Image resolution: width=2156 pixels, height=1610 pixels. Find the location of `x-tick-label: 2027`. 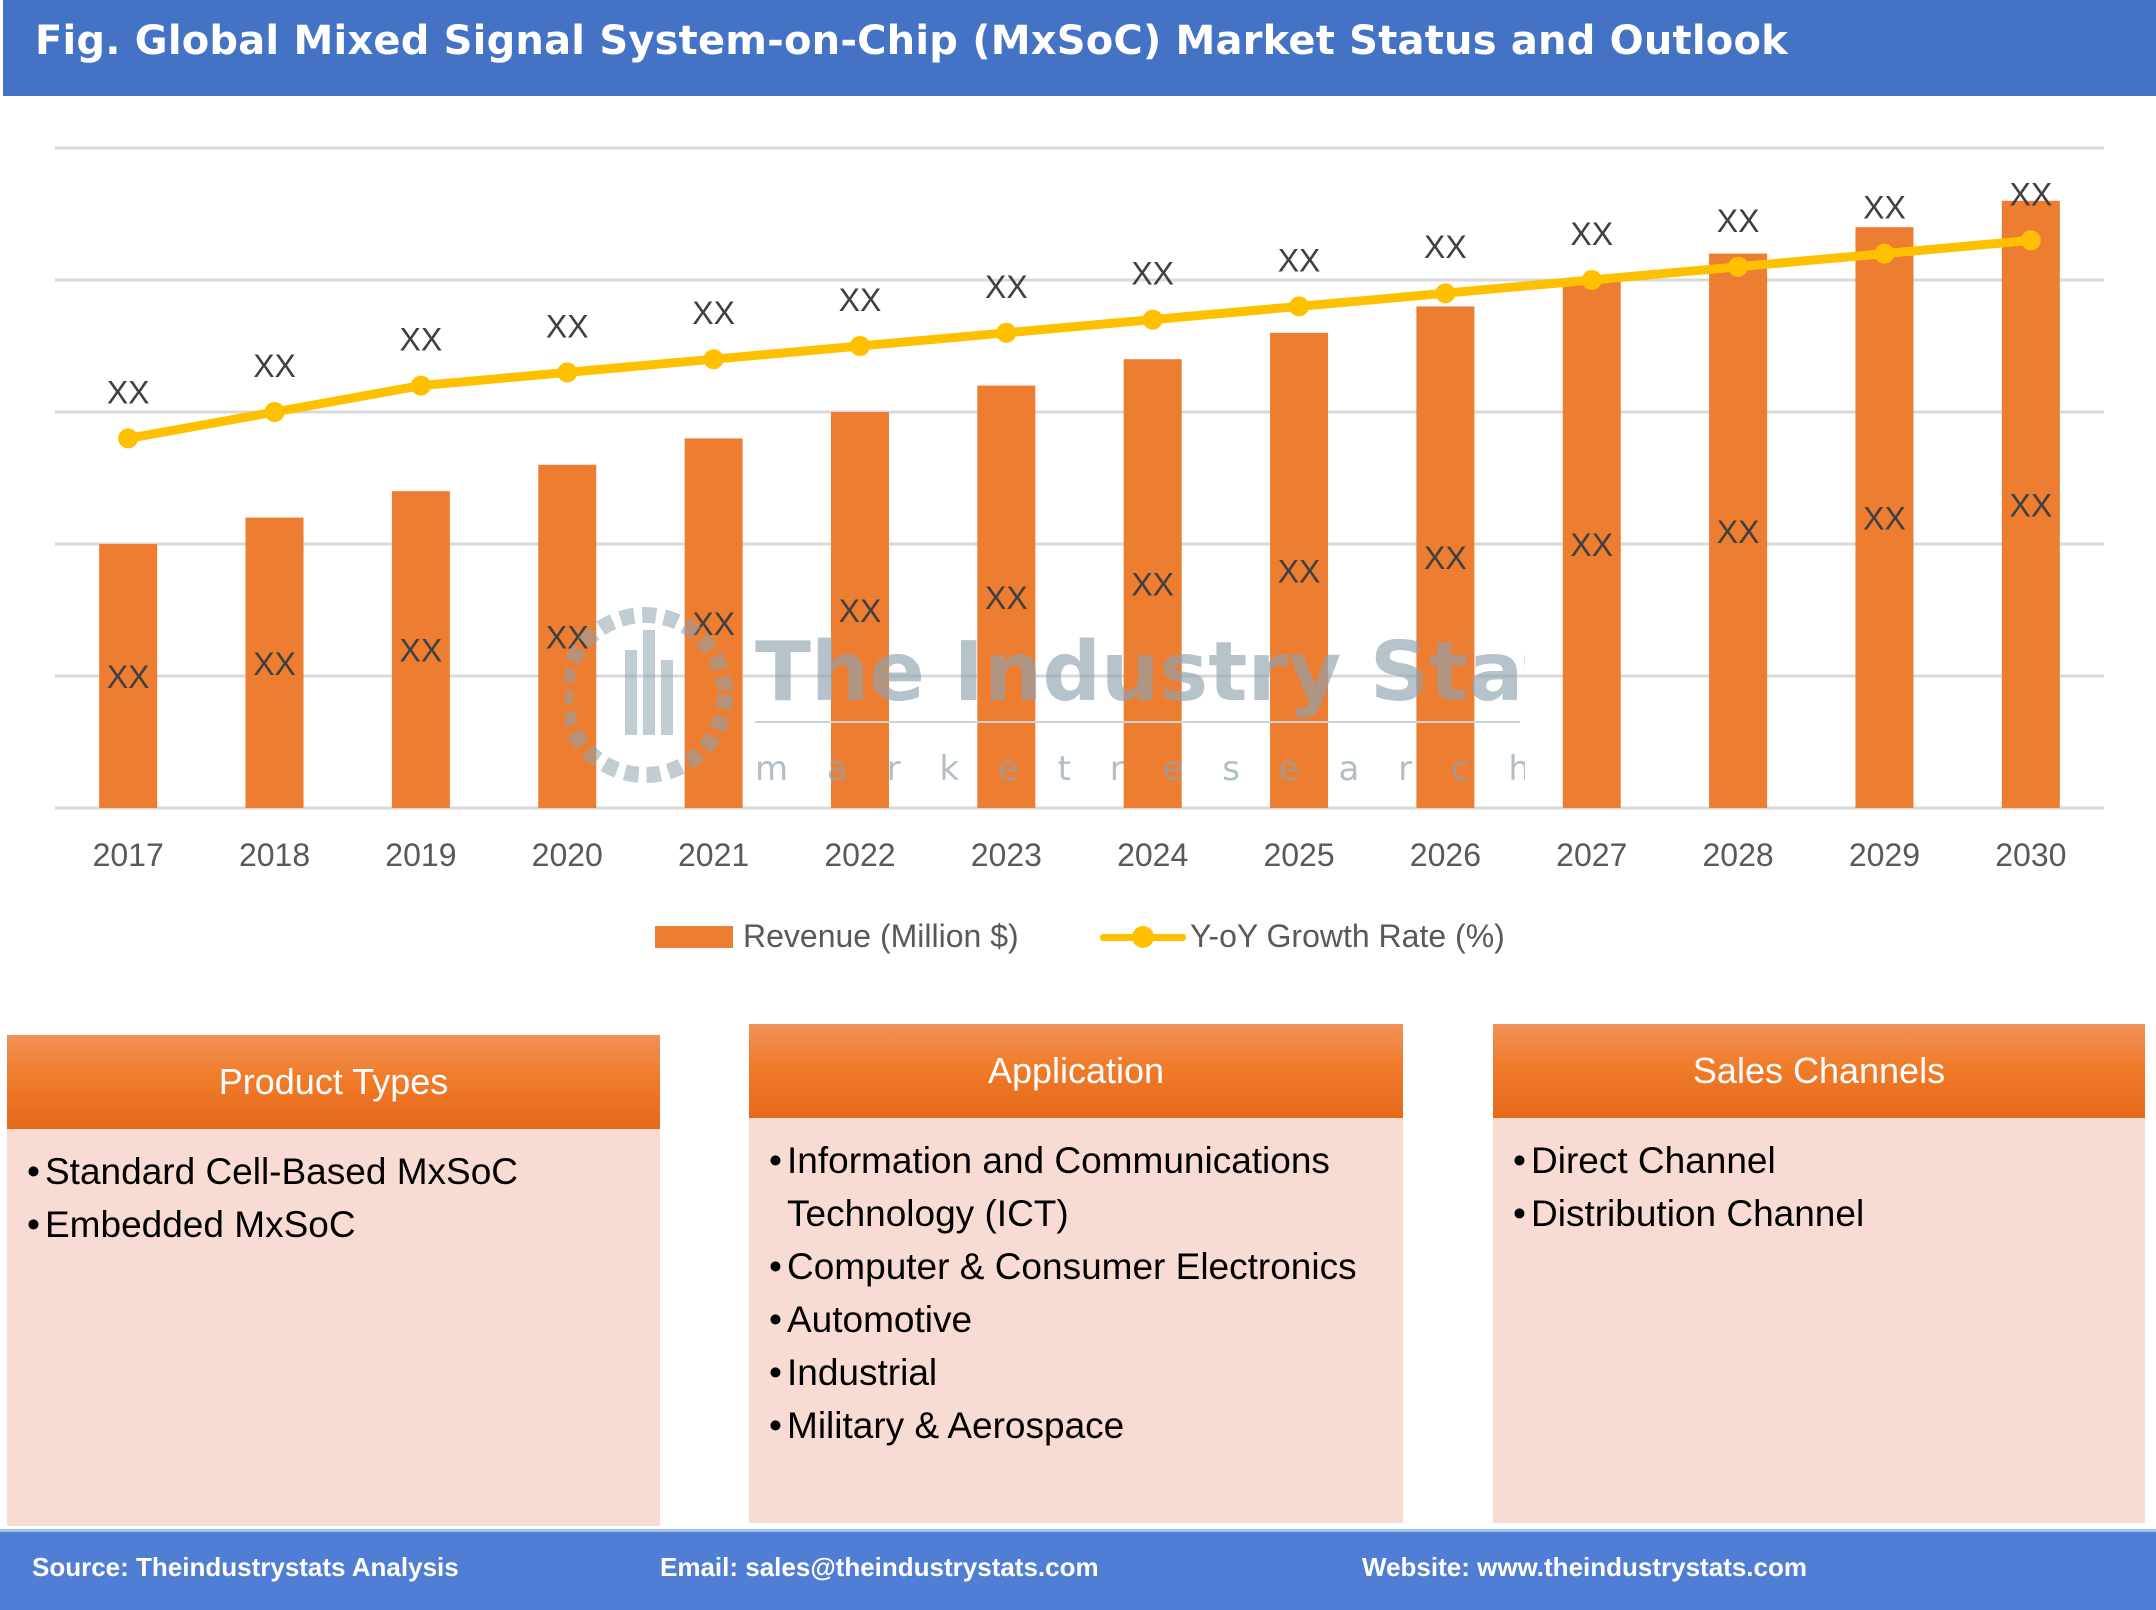

x-tick-label: 2027 is located at coordinates (1591, 855).